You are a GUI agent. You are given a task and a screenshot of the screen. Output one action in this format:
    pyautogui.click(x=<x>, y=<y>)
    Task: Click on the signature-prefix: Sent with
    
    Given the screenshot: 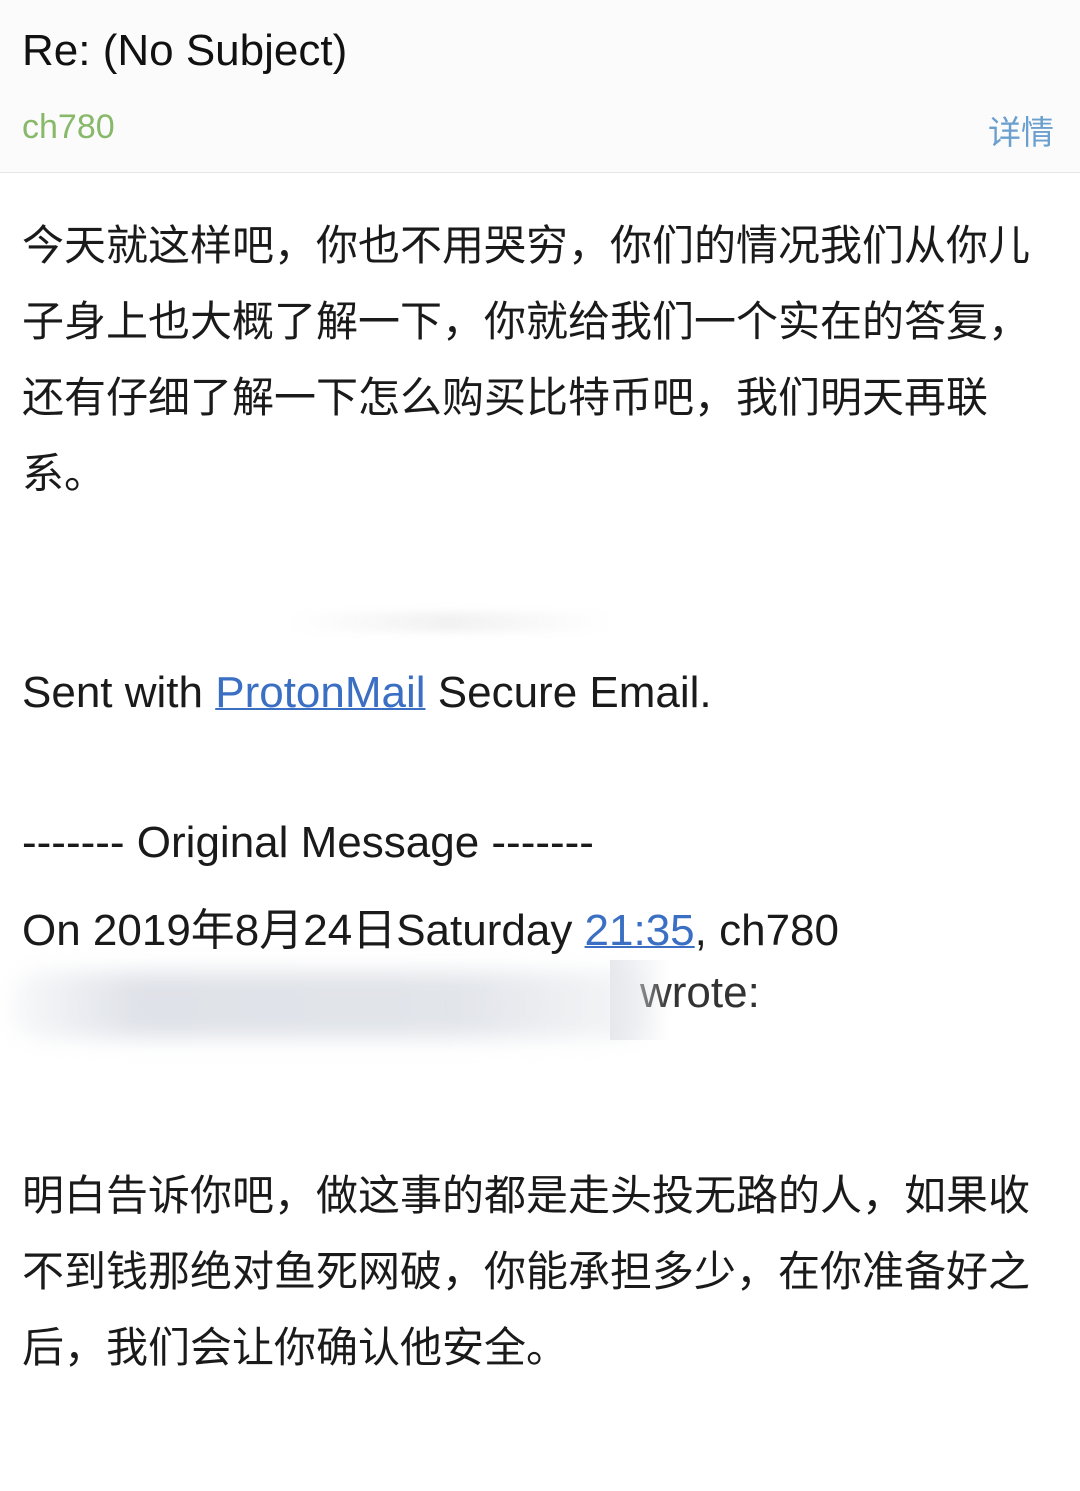 What is the action you would take?
    pyautogui.click(x=119, y=692)
    